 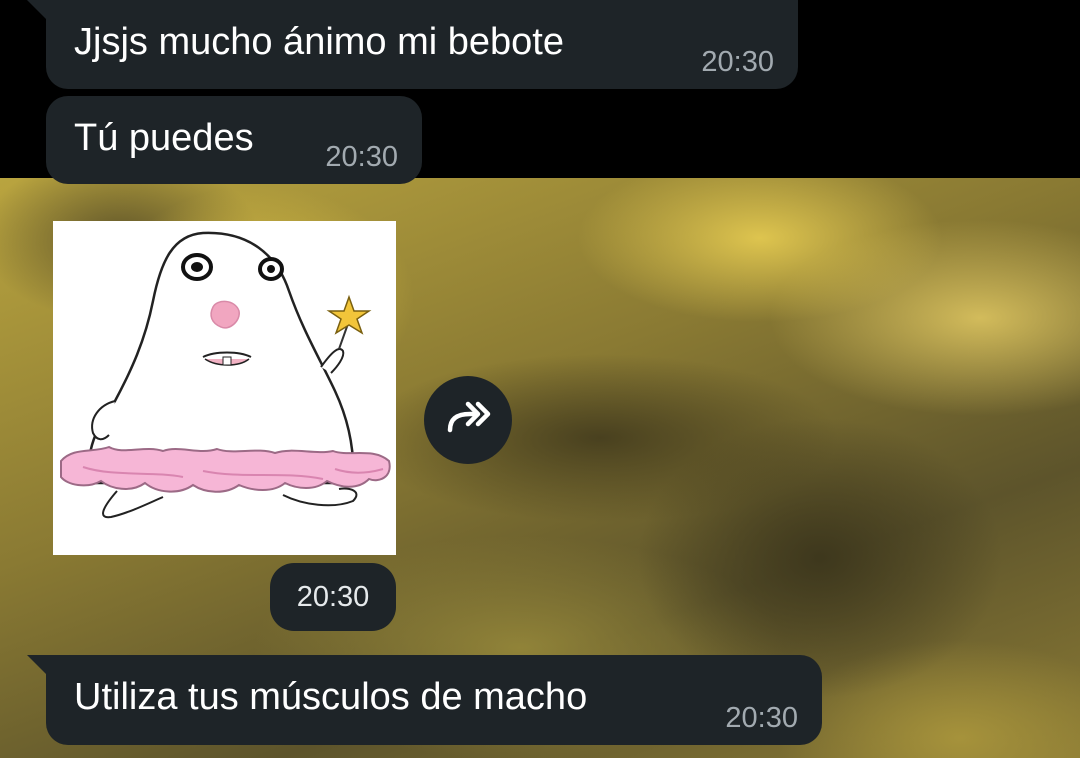 What do you see at coordinates (319, 42) in the screenshot?
I see `message-text: Jjsjs mucho ánimo mi bebote` at bounding box center [319, 42].